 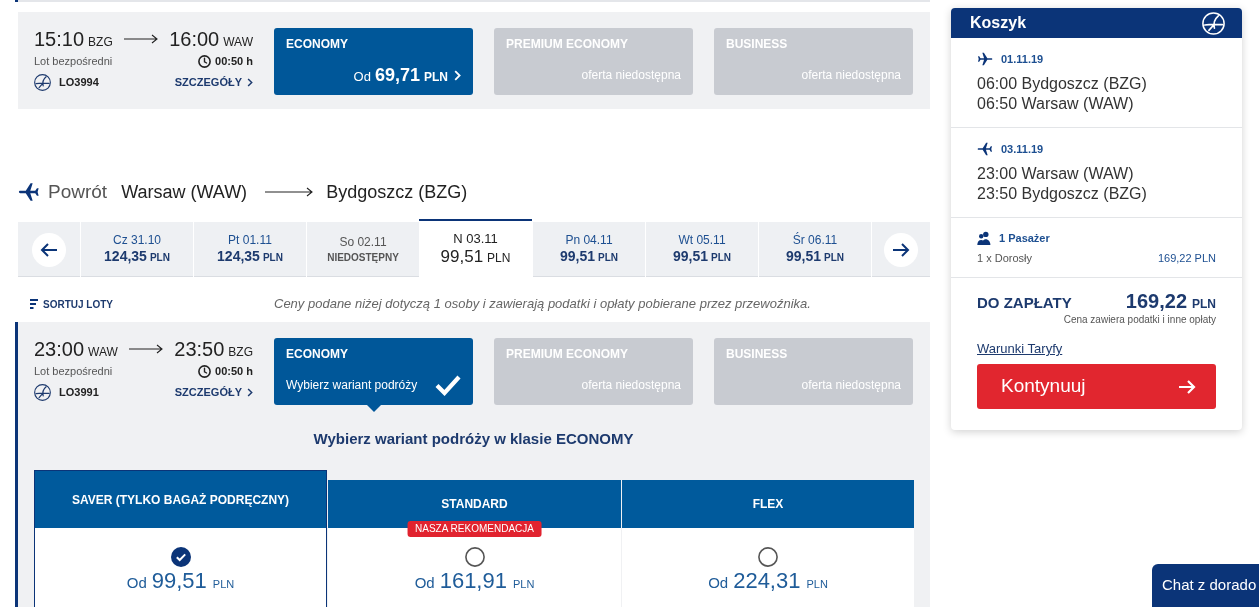 I want to click on fare-variant-card: SAVER (TYLKO BAGAŻ PODRĘCZNY) Od 99,51 PLN, so click(x=180, y=538).